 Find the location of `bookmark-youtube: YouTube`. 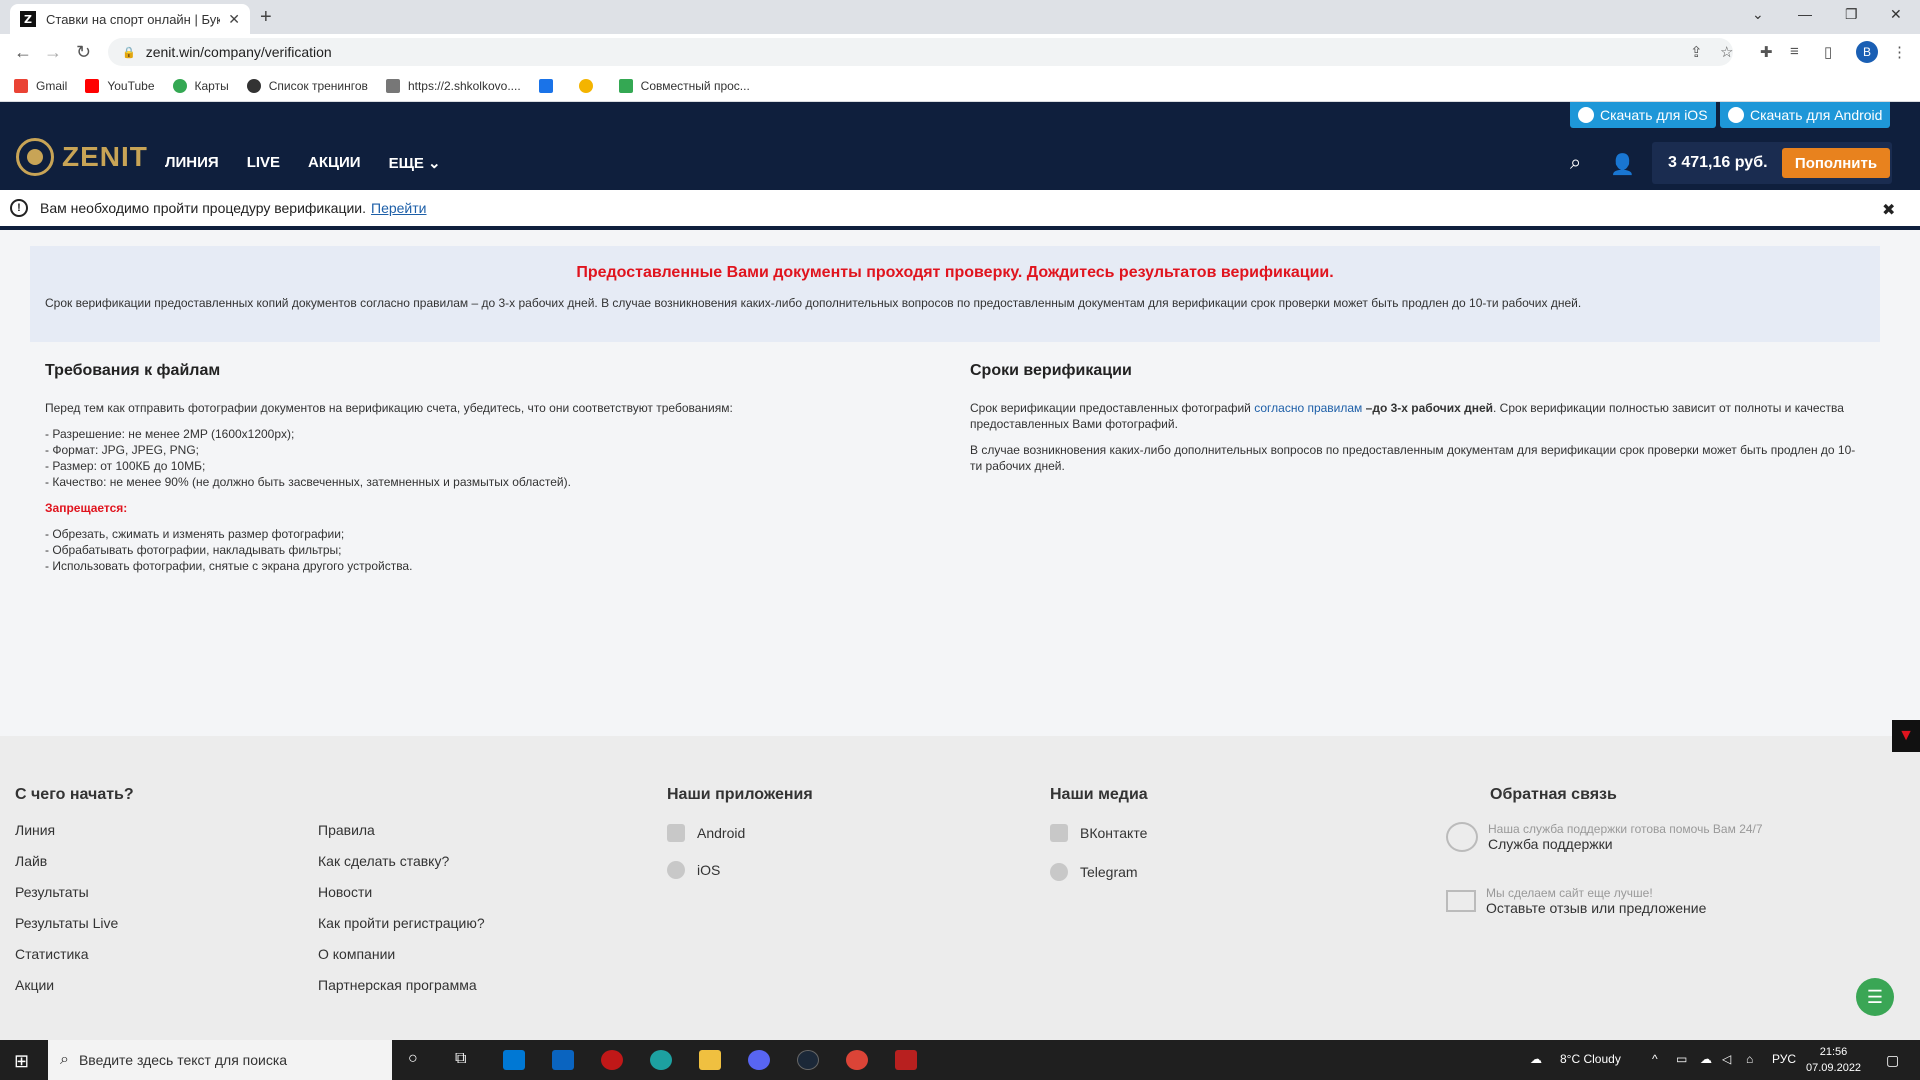

bookmark-youtube: YouTube is located at coordinates (120, 85).